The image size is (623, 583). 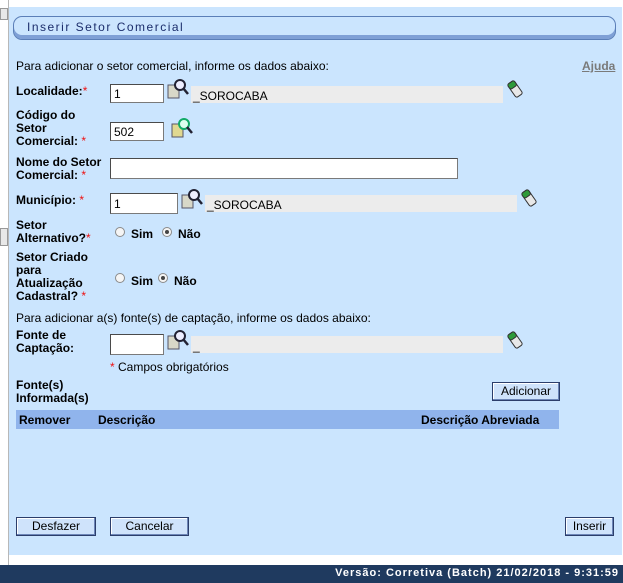 What do you see at coordinates (127, 420) in the screenshot?
I see `column-descricao: Descrição` at bounding box center [127, 420].